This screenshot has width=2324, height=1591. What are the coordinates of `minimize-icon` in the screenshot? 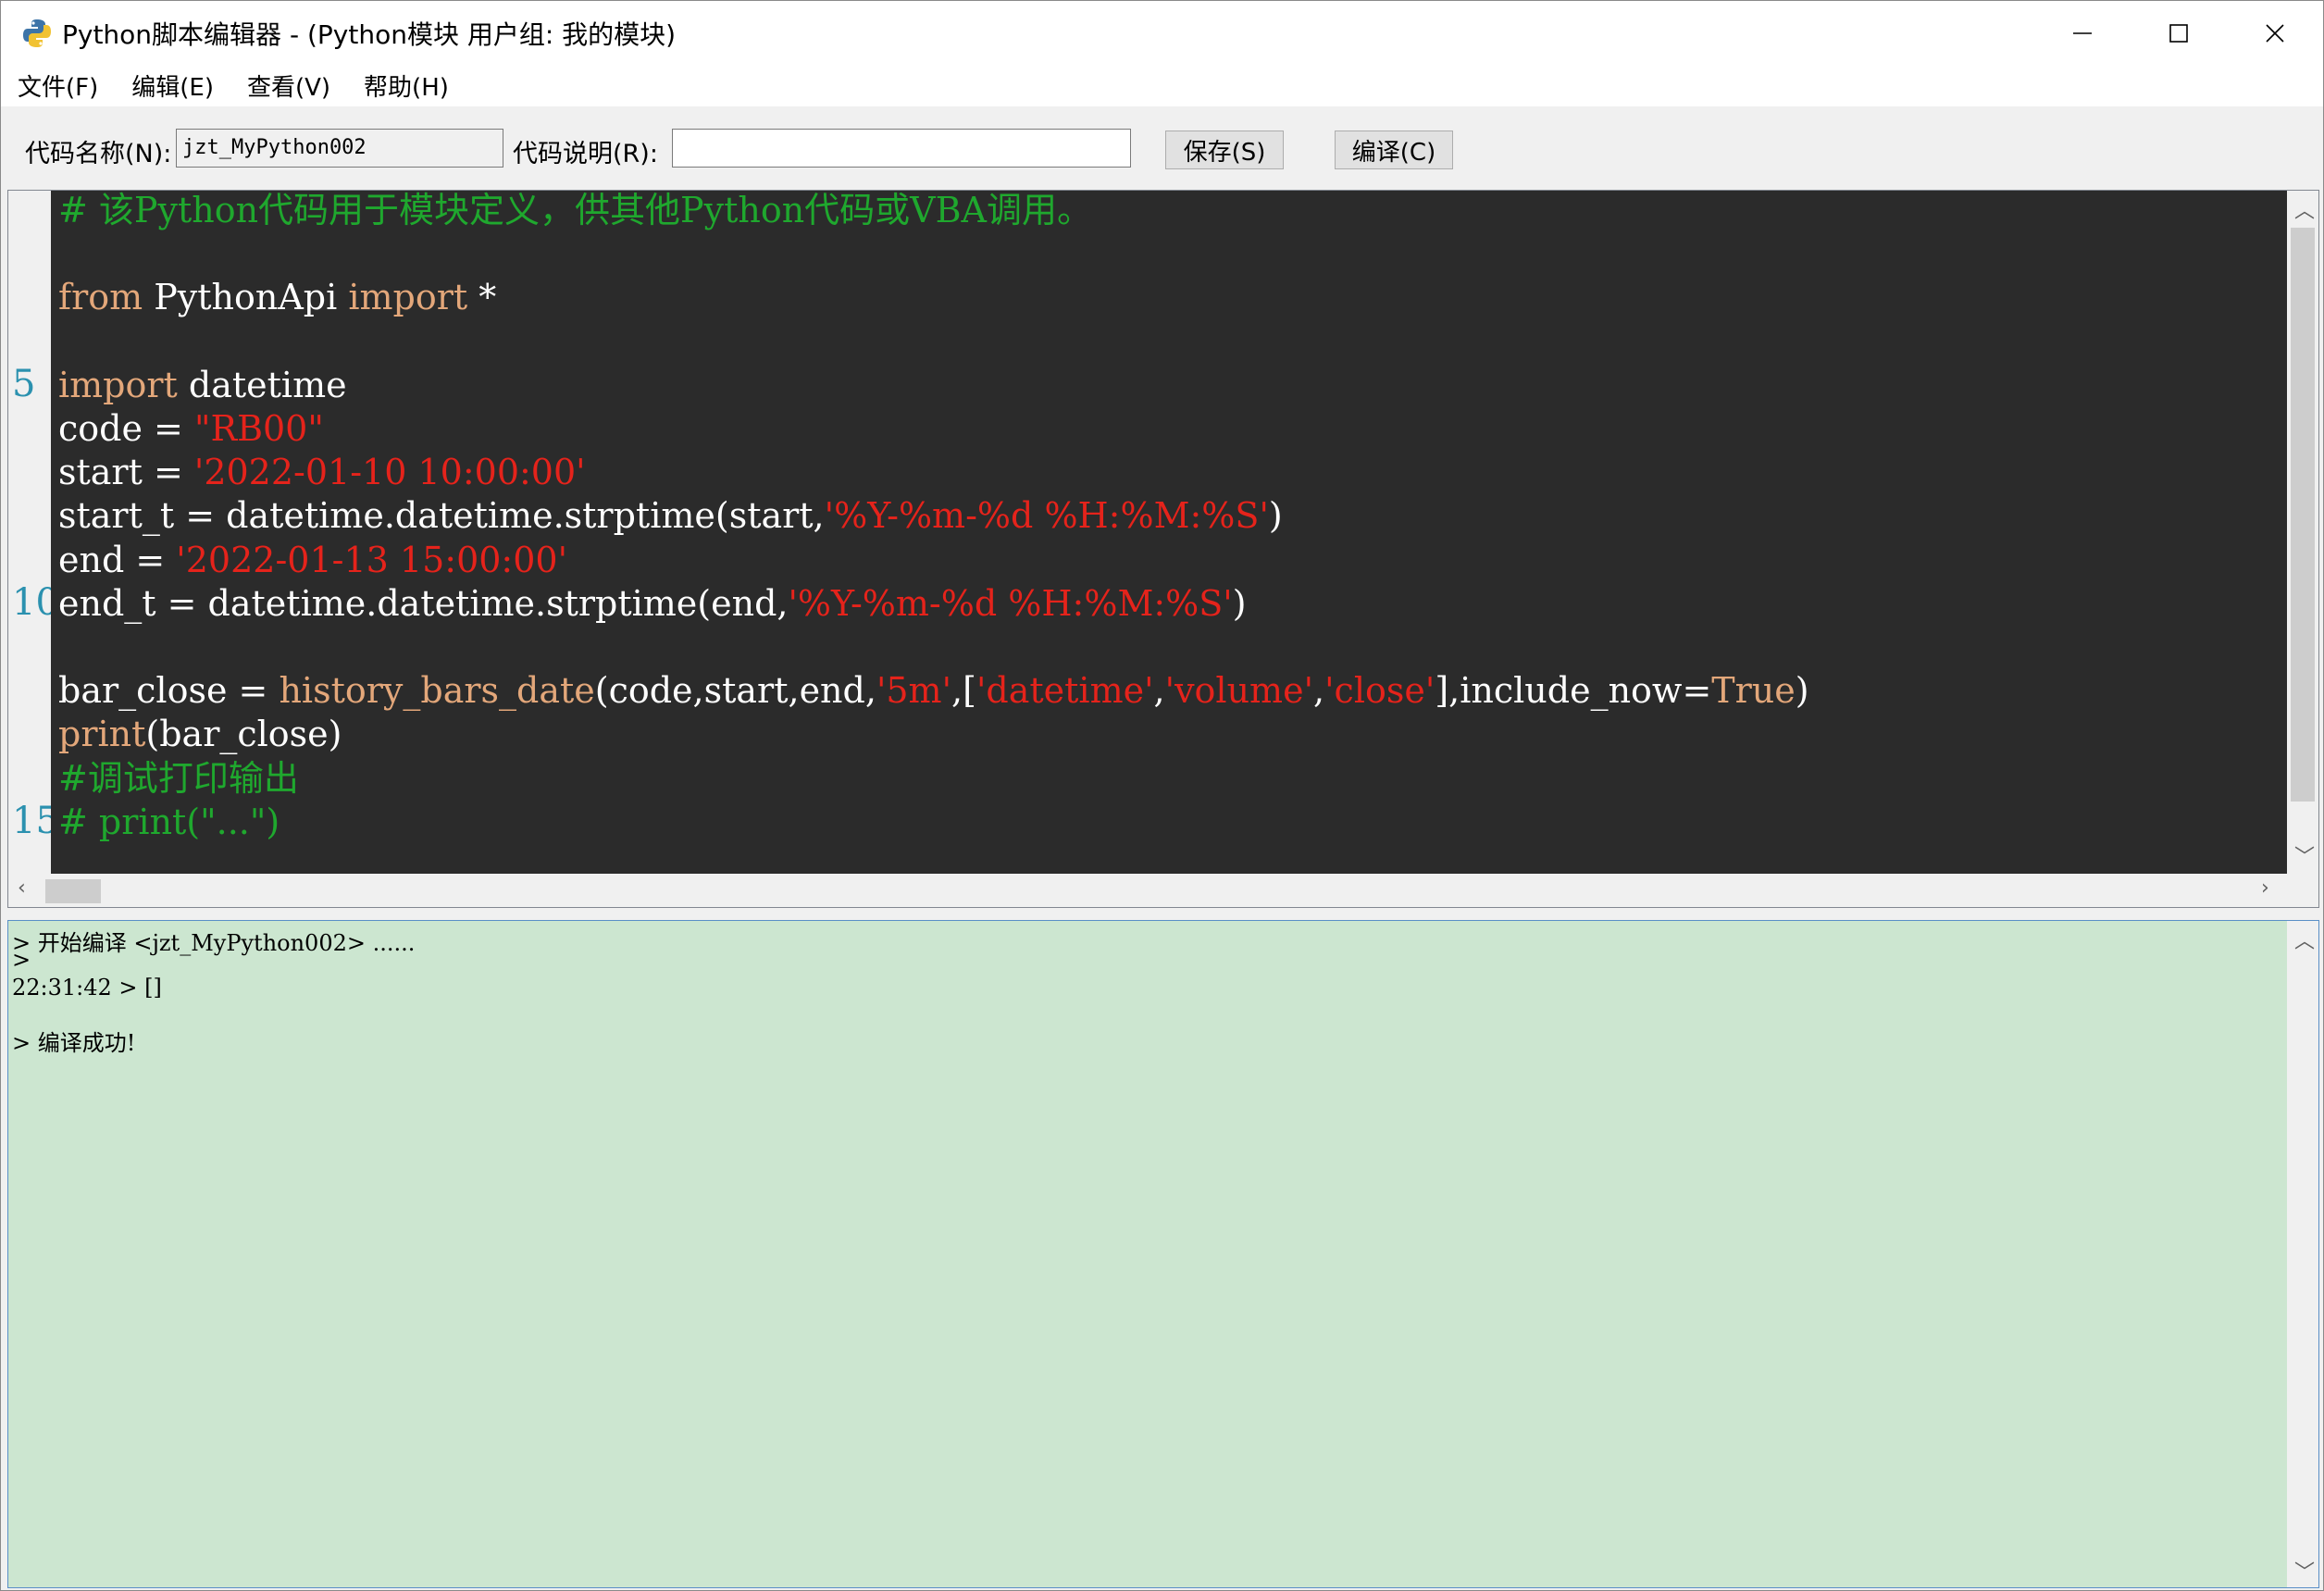 It's located at (2082, 32).